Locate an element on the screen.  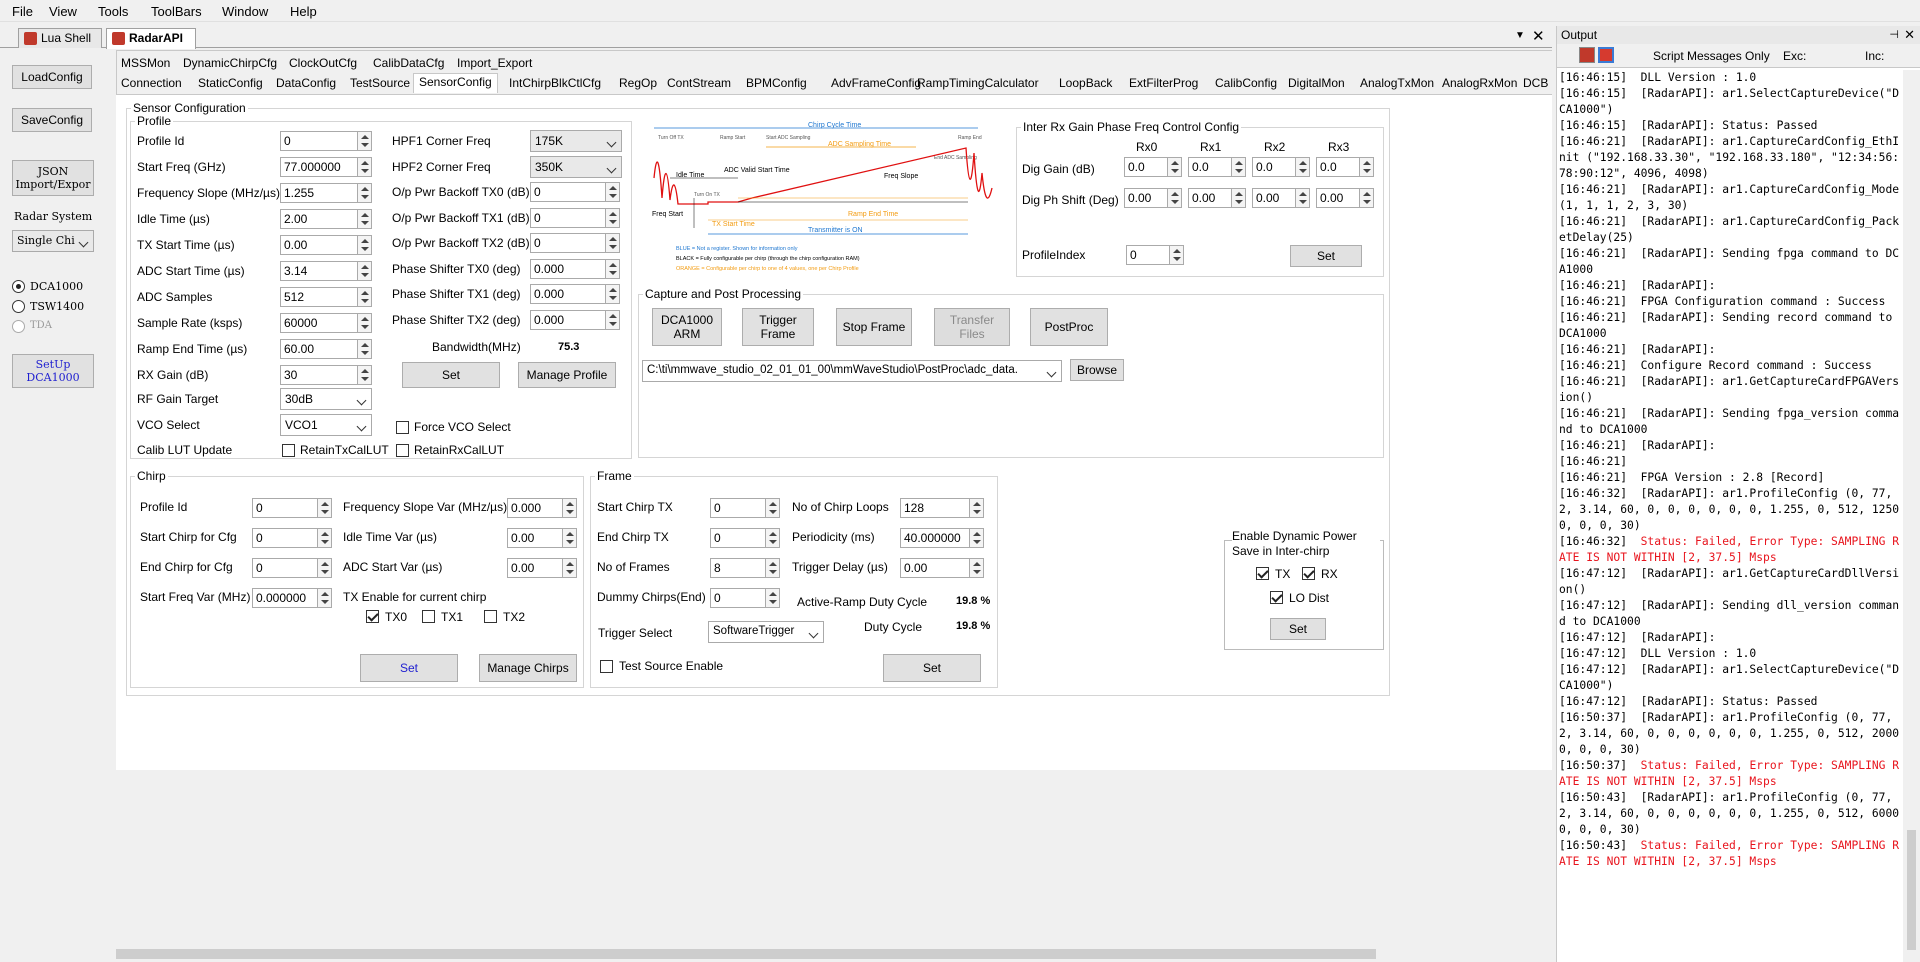
force-vco-checkbox is located at coordinates (402, 427).